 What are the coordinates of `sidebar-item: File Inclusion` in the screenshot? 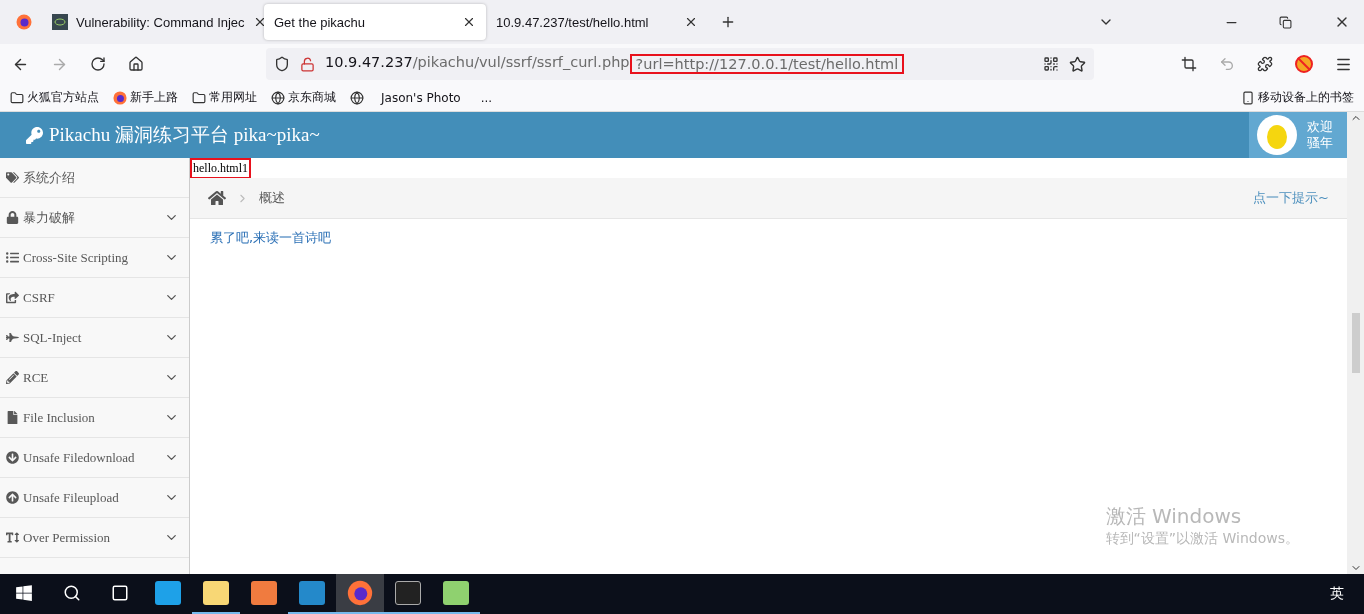 It's located at (94, 418).